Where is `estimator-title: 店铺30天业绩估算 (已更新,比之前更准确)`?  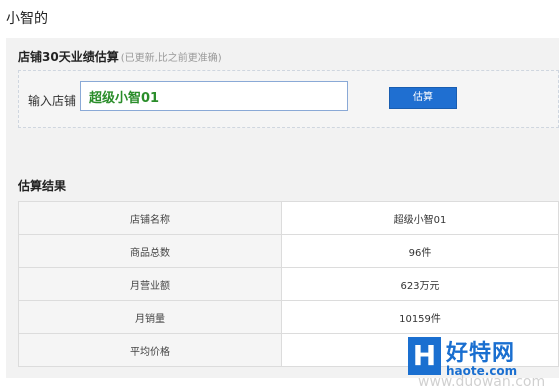
estimator-title: 店铺30天业绩估算 (已更新,比之前更准确) is located at coordinates (120, 56).